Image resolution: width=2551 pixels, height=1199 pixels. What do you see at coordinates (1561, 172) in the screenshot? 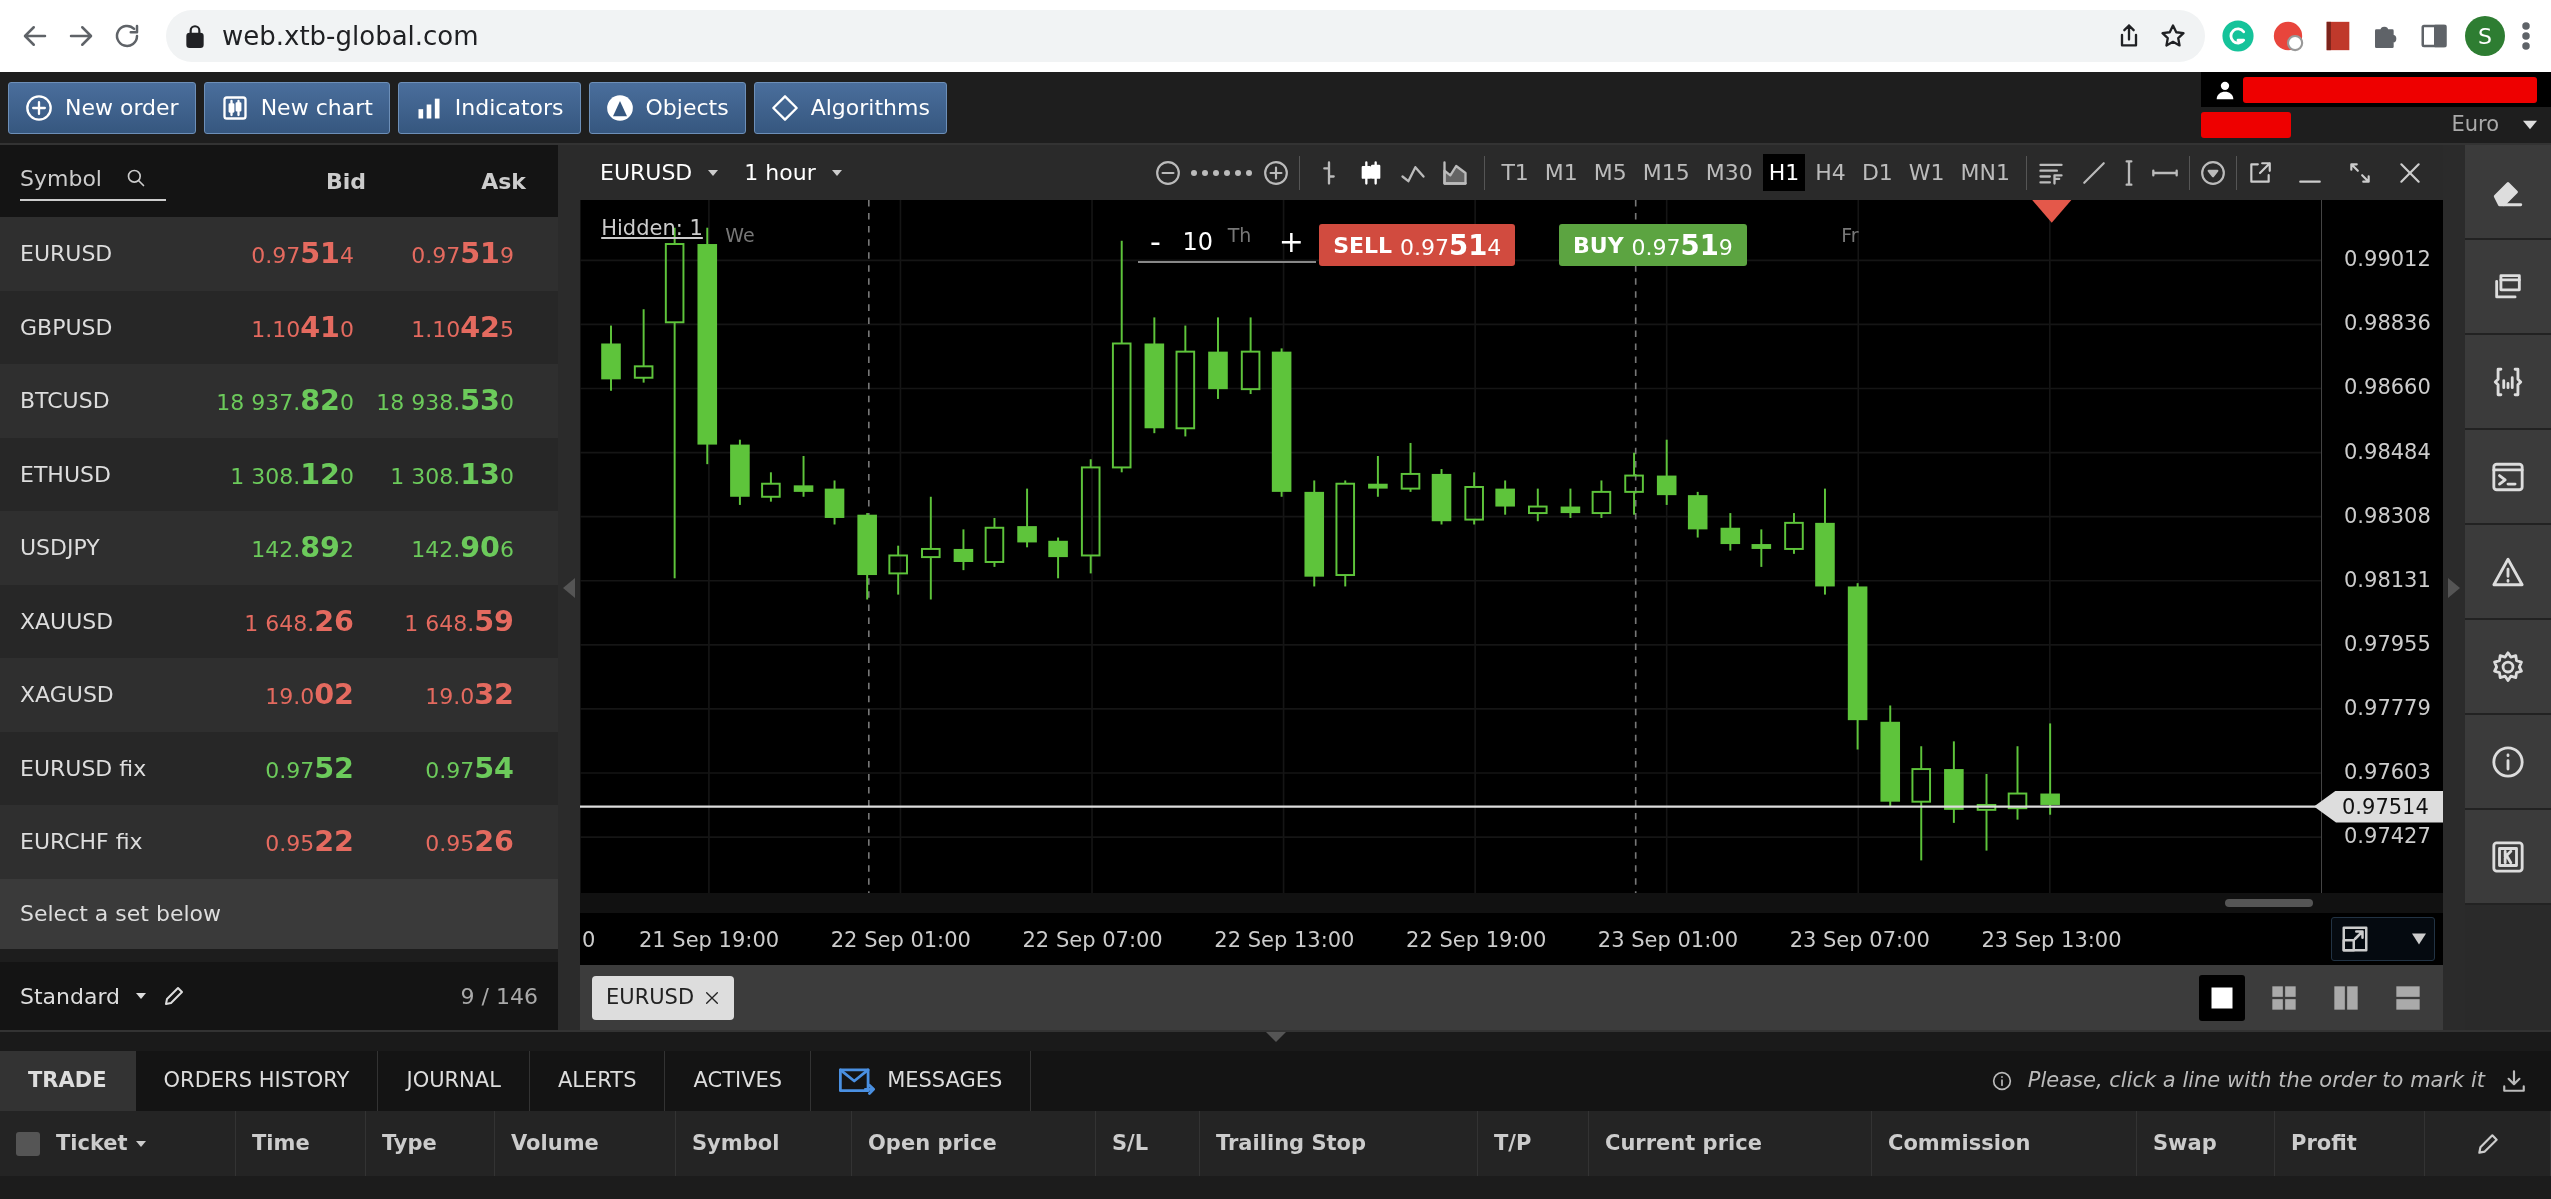
I see `interval-tab: M1` at bounding box center [1561, 172].